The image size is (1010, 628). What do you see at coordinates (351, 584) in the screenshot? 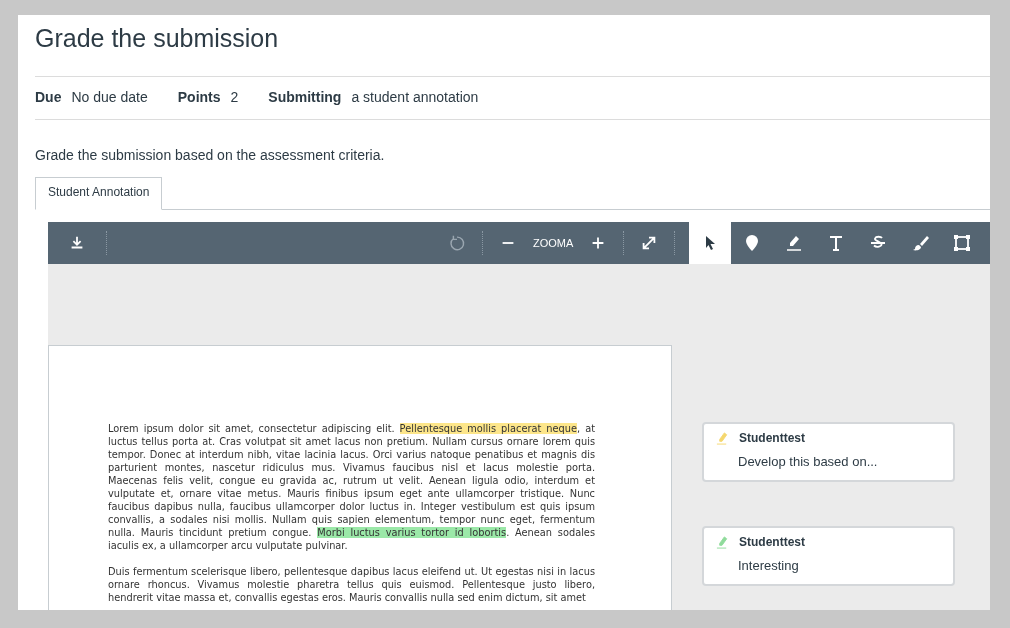
I see `document-paragraph: Duis fermentum scelerisque libero, pellentesque dapibus lacus eleifend ut. Ut egestas nisi in lacus ornare rhoncus. Vivamus molestie pharetra tellus quis euismod. Pellentesque justo libero, hendrerit vitae massa et, convallis egestas eros. Mauris convallis nulla sed enim dictum, sit amet` at bounding box center [351, 584].